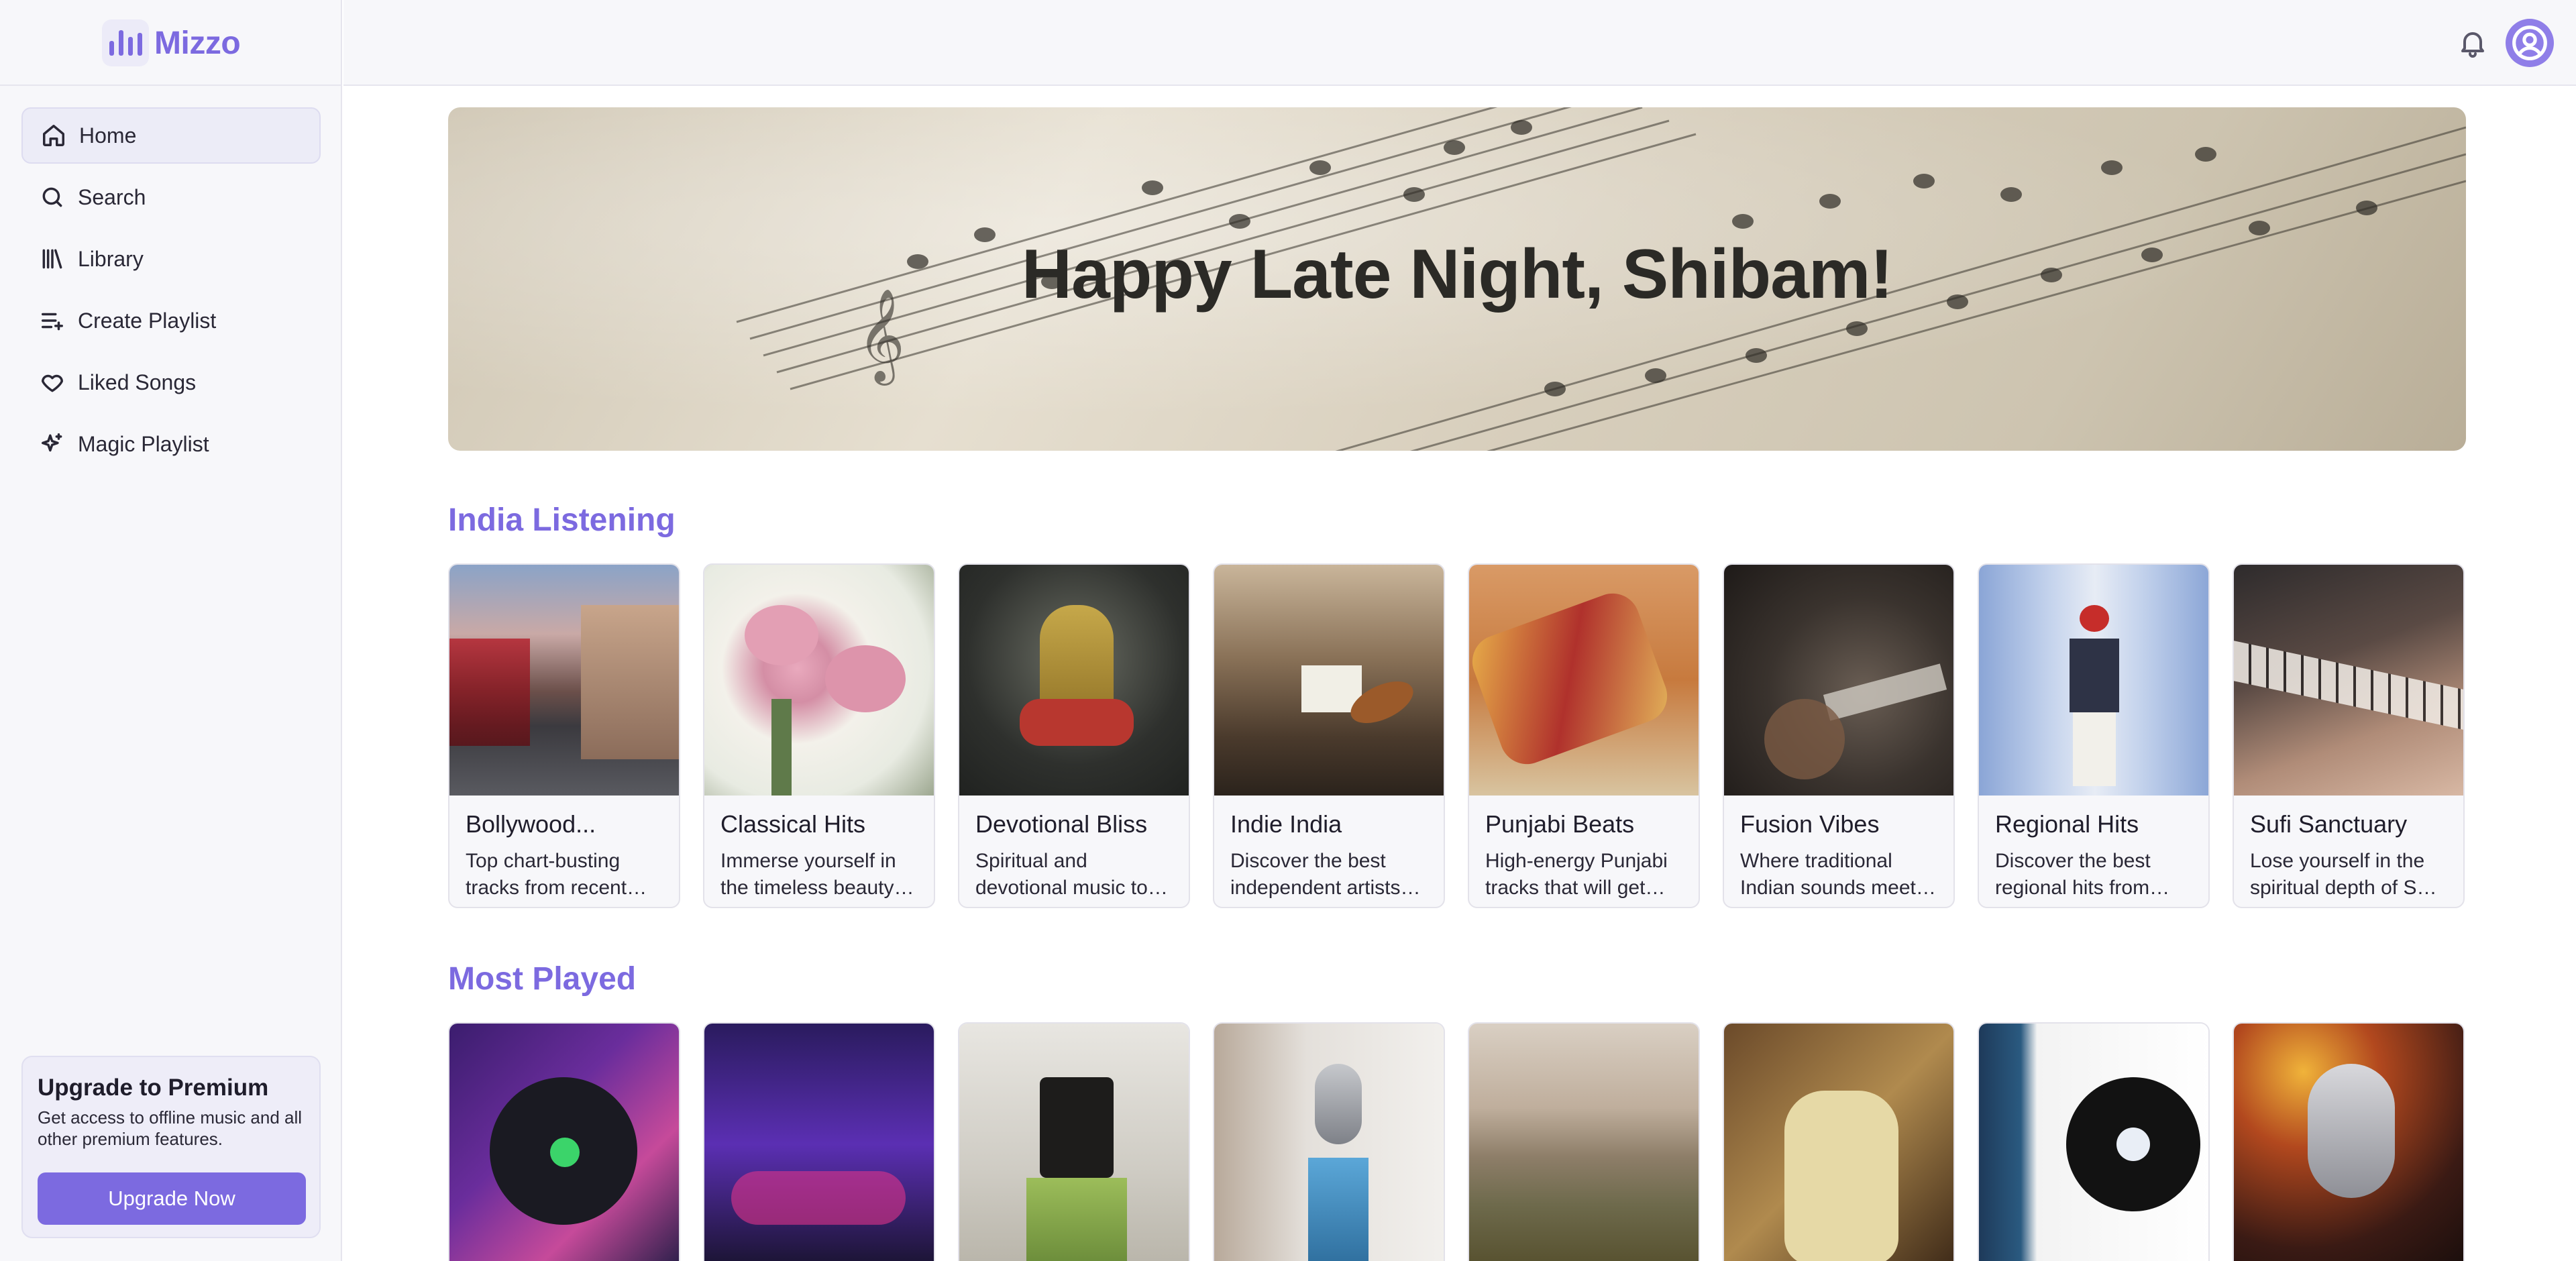  I want to click on playlist-title: Punjabi Beats, so click(1560, 824).